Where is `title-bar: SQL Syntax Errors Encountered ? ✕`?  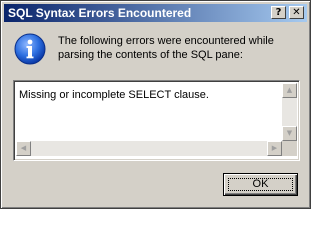
title-bar: SQL Syntax Errors Encountered ? ✕ is located at coordinates (155, 13).